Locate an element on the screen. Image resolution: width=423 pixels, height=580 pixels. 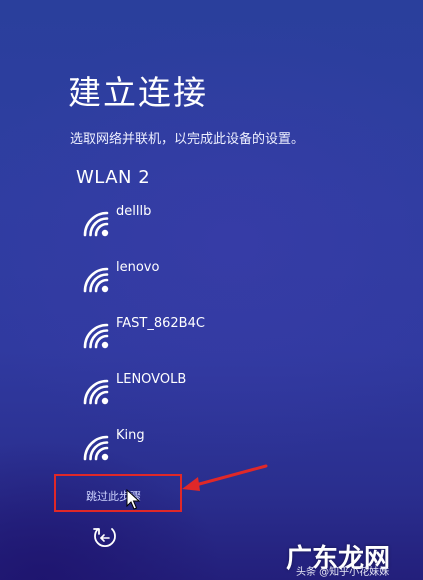
network-name: FAST_862B4C is located at coordinates (160, 323).